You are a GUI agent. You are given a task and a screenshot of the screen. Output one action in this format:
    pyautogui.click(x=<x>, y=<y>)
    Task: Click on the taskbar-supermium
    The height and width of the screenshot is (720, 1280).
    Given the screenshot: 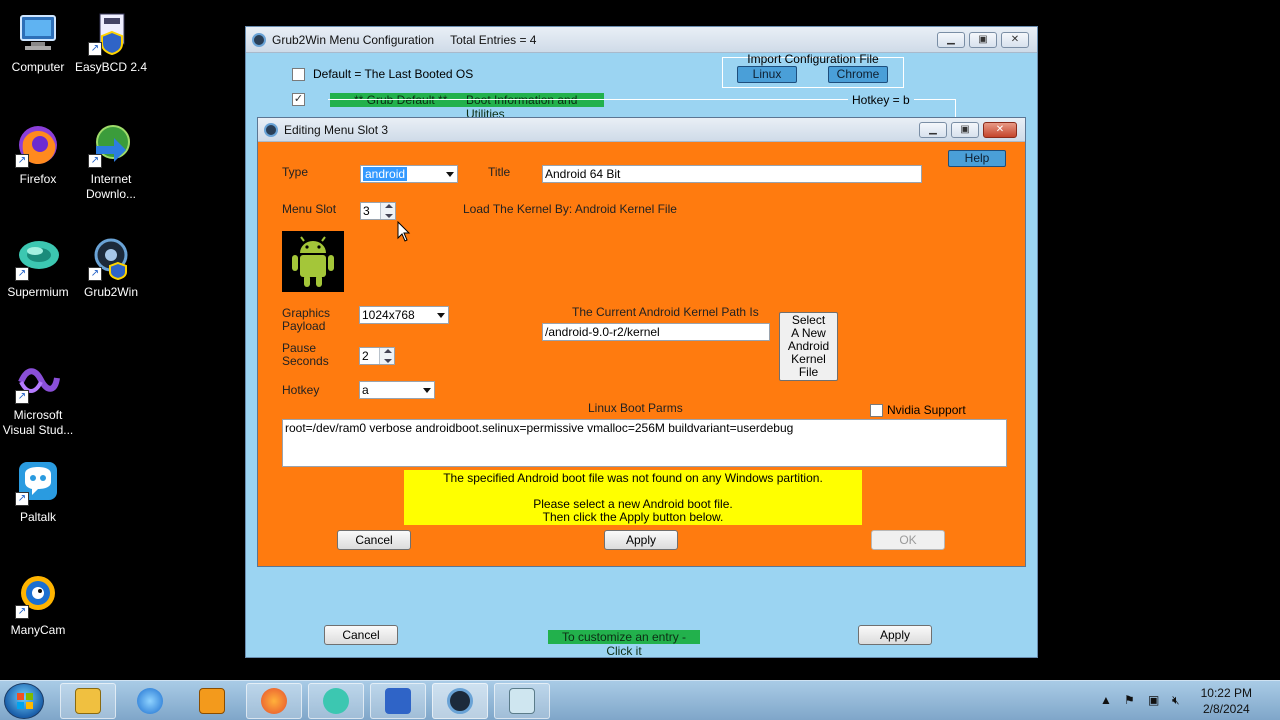 What is the action you would take?
    pyautogui.click(x=336, y=701)
    